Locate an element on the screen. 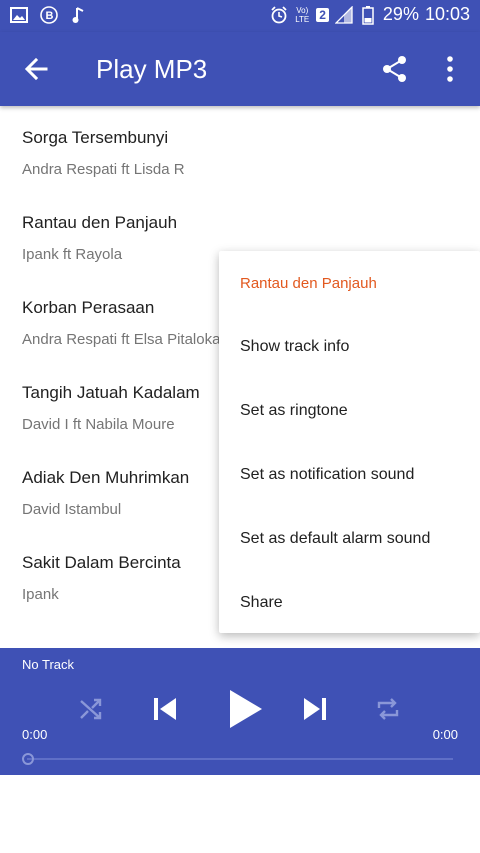 This screenshot has width=480, height=853. menu-item-set-notification: Set as notification sound is located at coordinates (327, 475).